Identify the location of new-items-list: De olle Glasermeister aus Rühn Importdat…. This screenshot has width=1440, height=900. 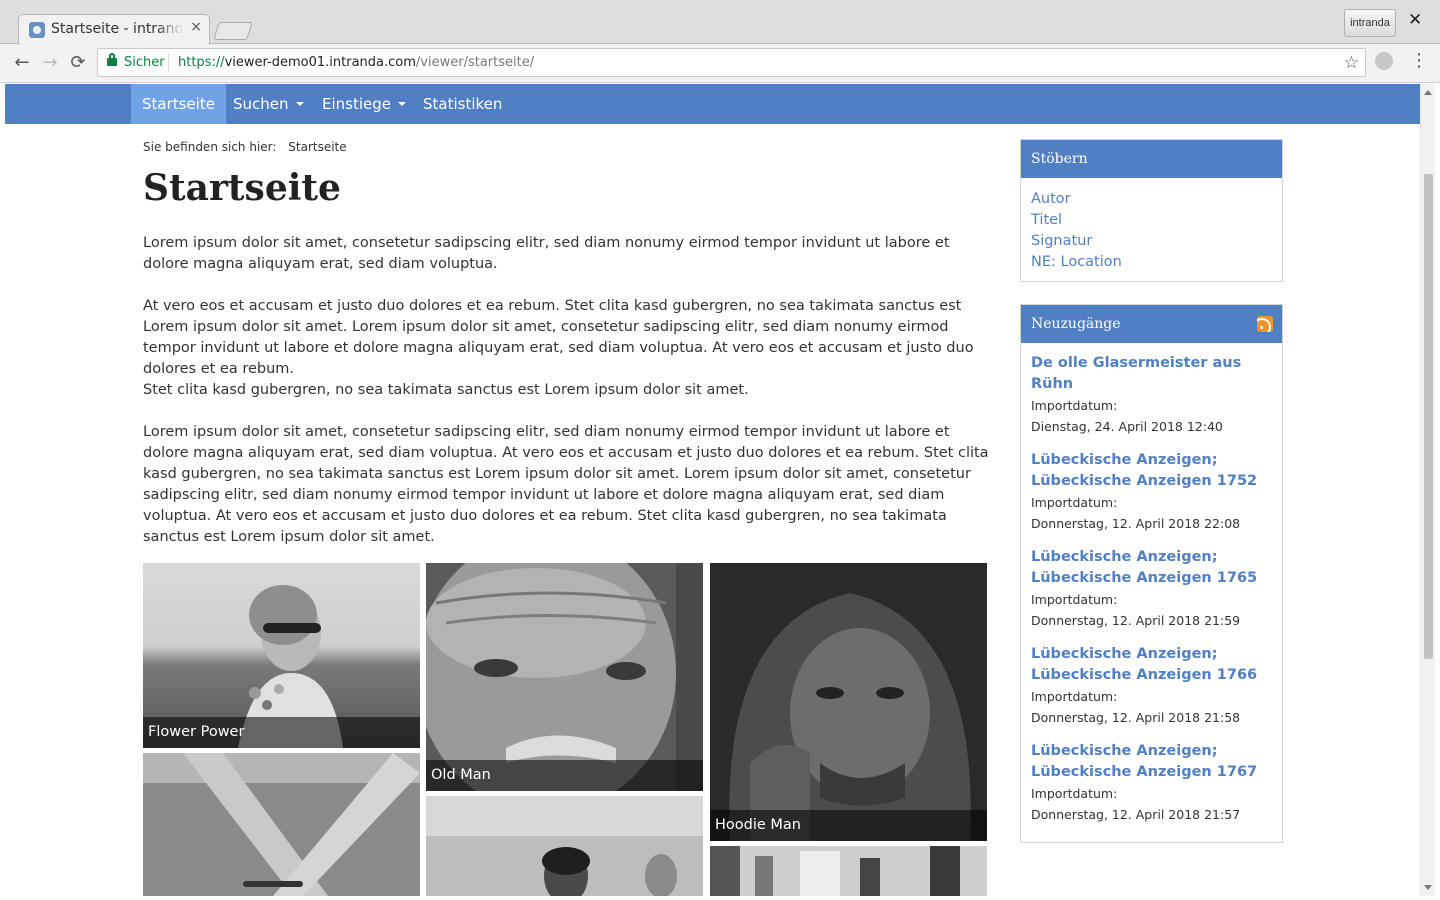
(1151, 592).